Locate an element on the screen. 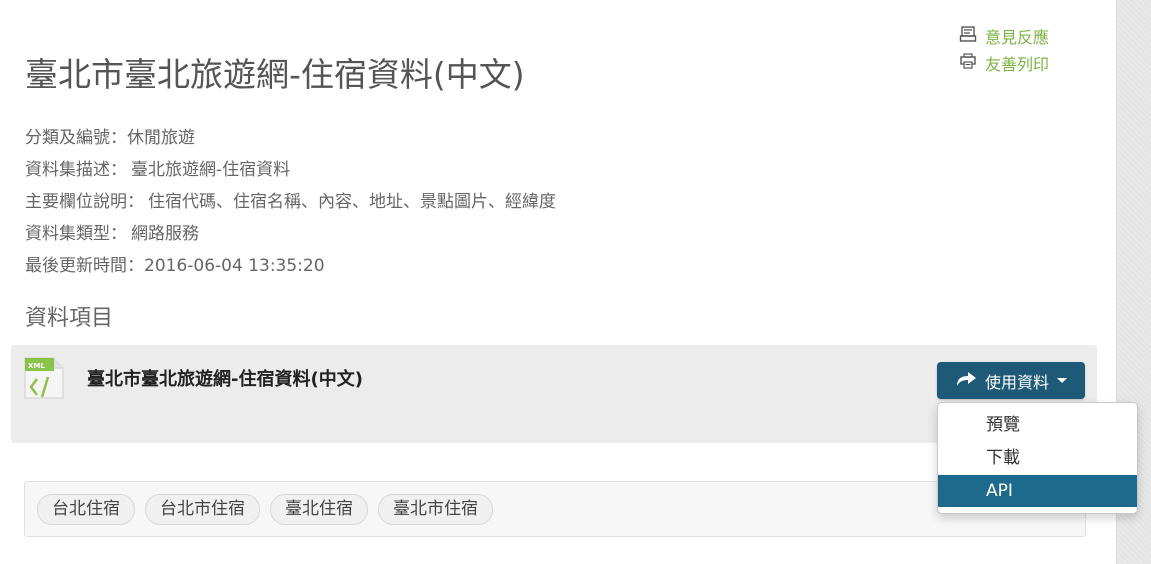  resources-section-title: 資料項目 is located at coordinates (69, 318).